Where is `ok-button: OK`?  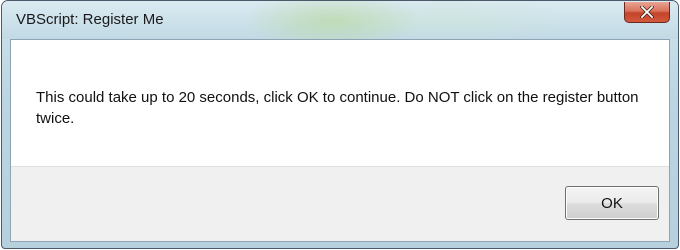 ok-button: OK is located at coordinates (612, 203).